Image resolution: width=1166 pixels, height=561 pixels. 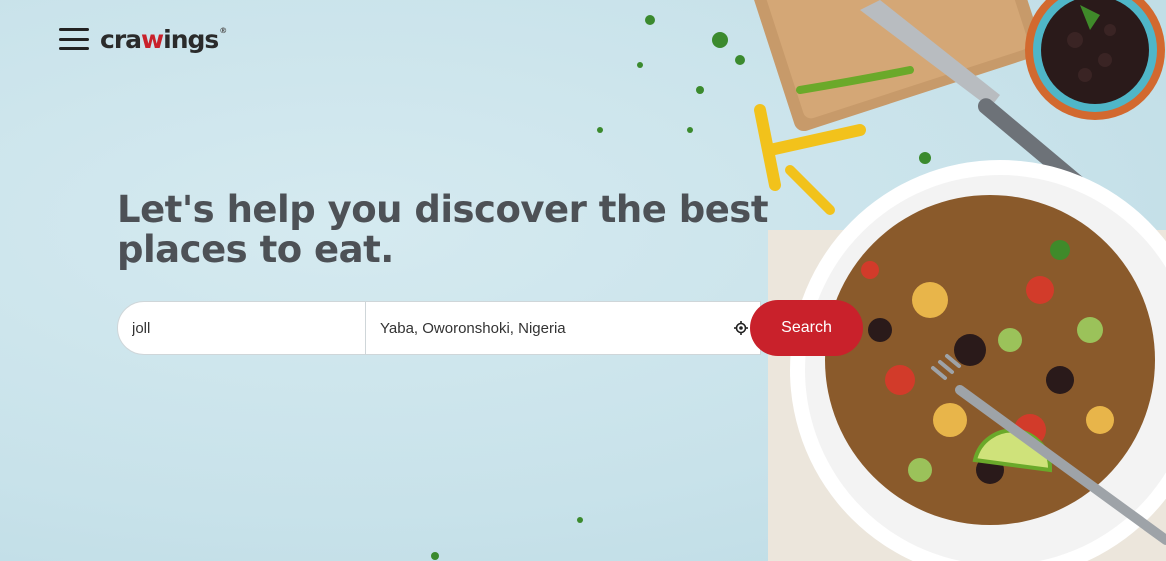 What do you see at coordinates (247, 328) in the screenshot?
I see `food-search-input` at bounding box center [247, 328].